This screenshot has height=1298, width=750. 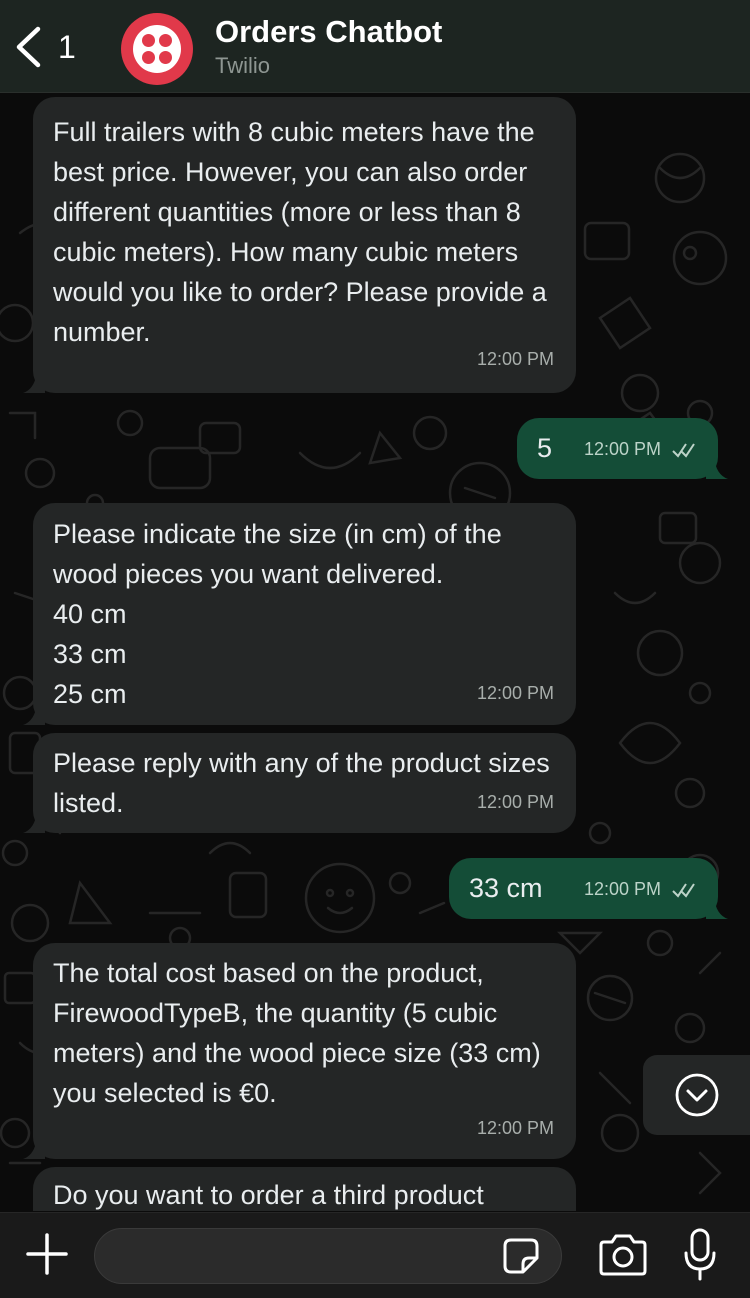 I want to click on back-button: 1, so click(x=54, y=47).